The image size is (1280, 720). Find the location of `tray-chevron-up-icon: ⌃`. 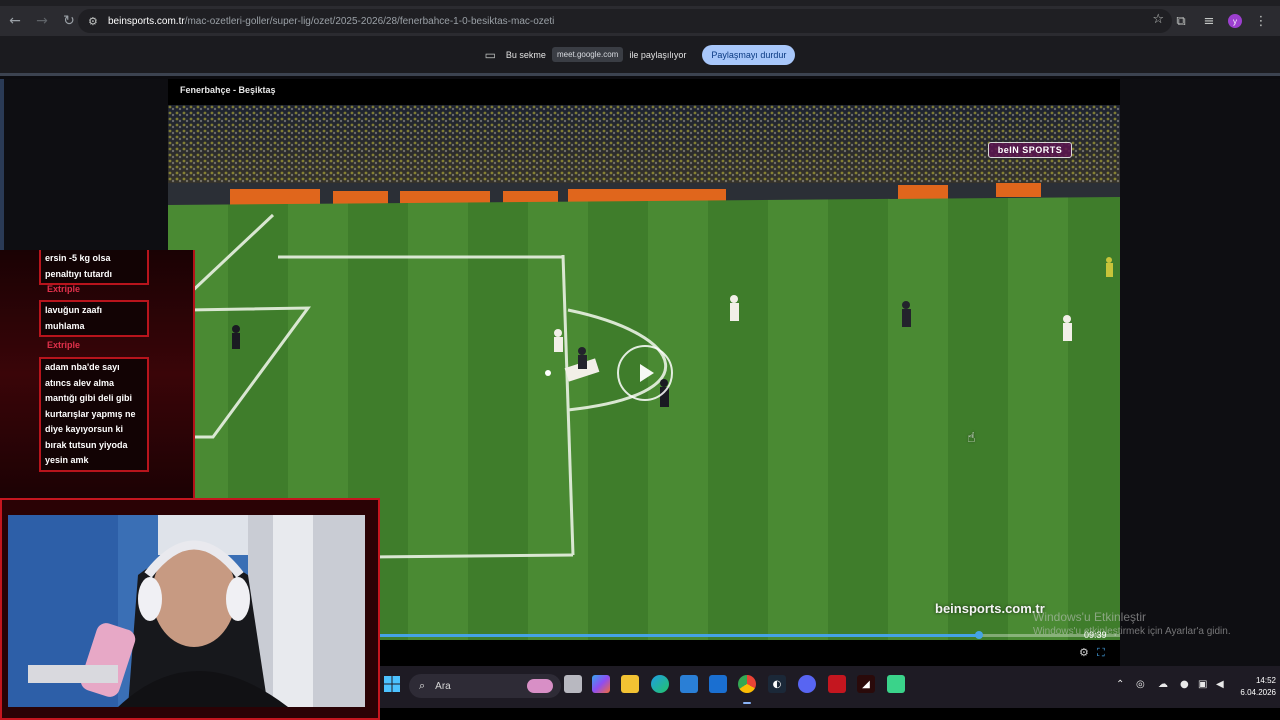

tray-chevron-up-icon: ⌃ is located at coordinates (1120, 684).